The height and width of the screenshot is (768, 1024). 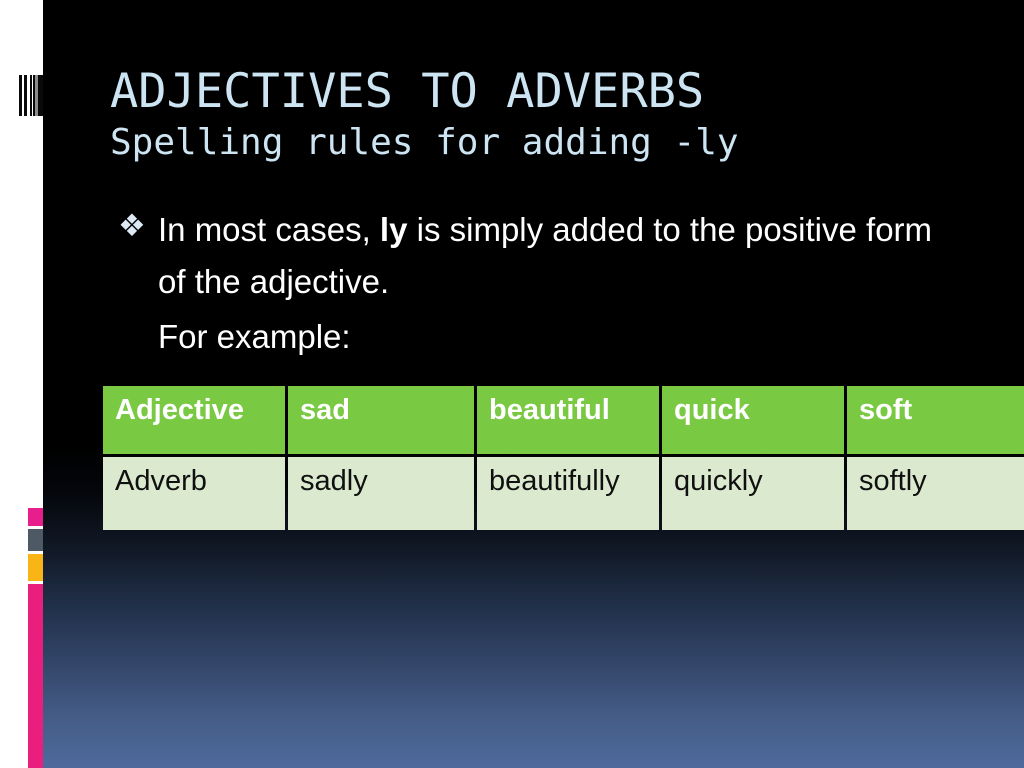 I want to click on bullet-text-lead: In most cases,, so click(x=269, y=229).